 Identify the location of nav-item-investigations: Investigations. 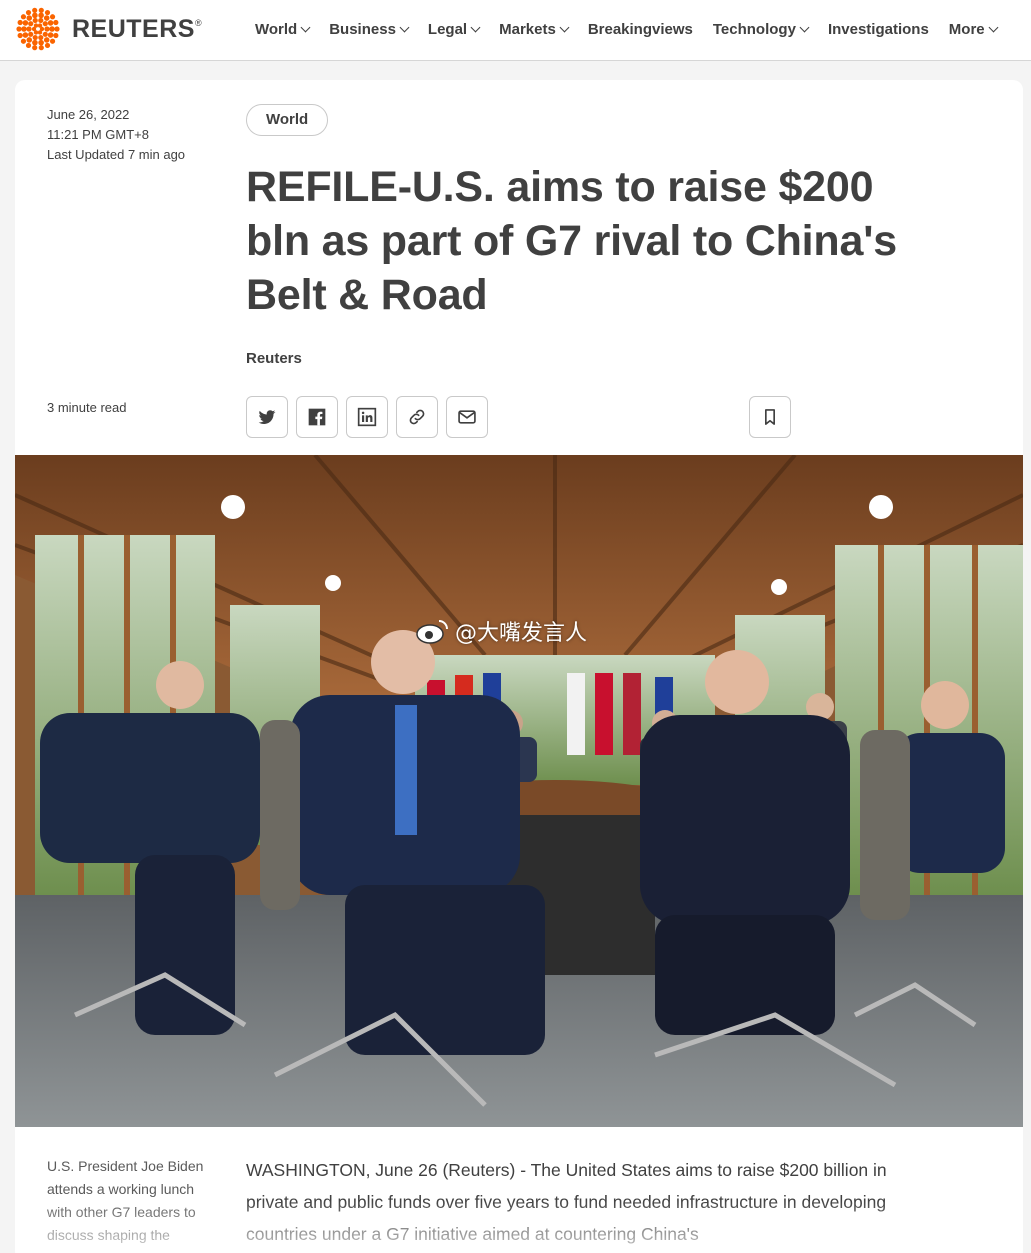
(878, 29).